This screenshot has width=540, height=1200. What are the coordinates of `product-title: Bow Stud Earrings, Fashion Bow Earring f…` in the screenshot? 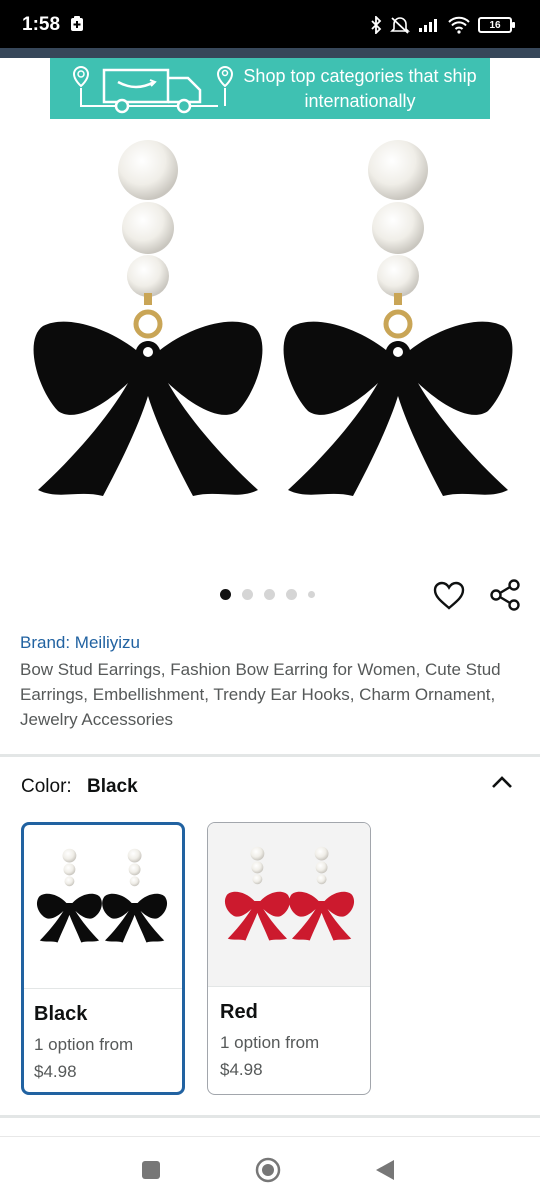 It's located at (260, 694).